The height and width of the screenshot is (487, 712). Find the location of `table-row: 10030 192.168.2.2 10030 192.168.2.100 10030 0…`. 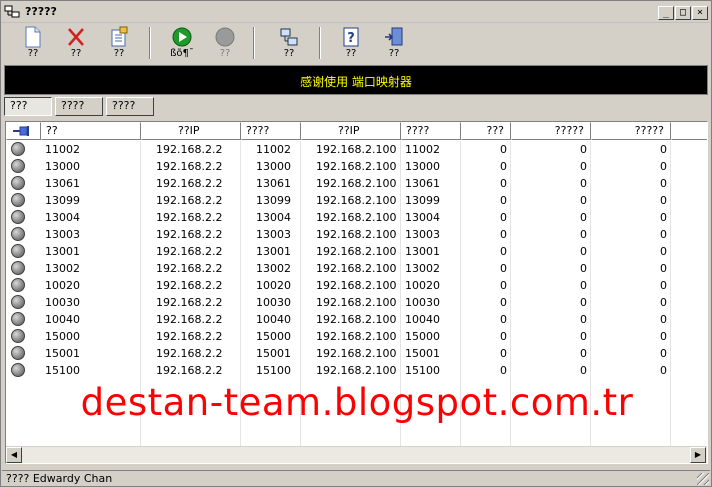

table-row: 10030 192.168.2.2 10030 192.168.2.100 10030 0… is located at coordinates (356, 302).